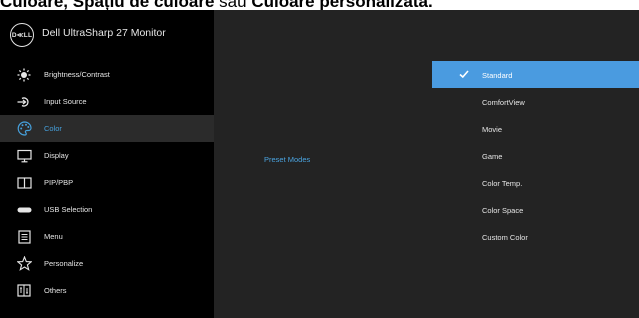  I want to click on menu-item-label: PIP/PBP, so click(59, 182).